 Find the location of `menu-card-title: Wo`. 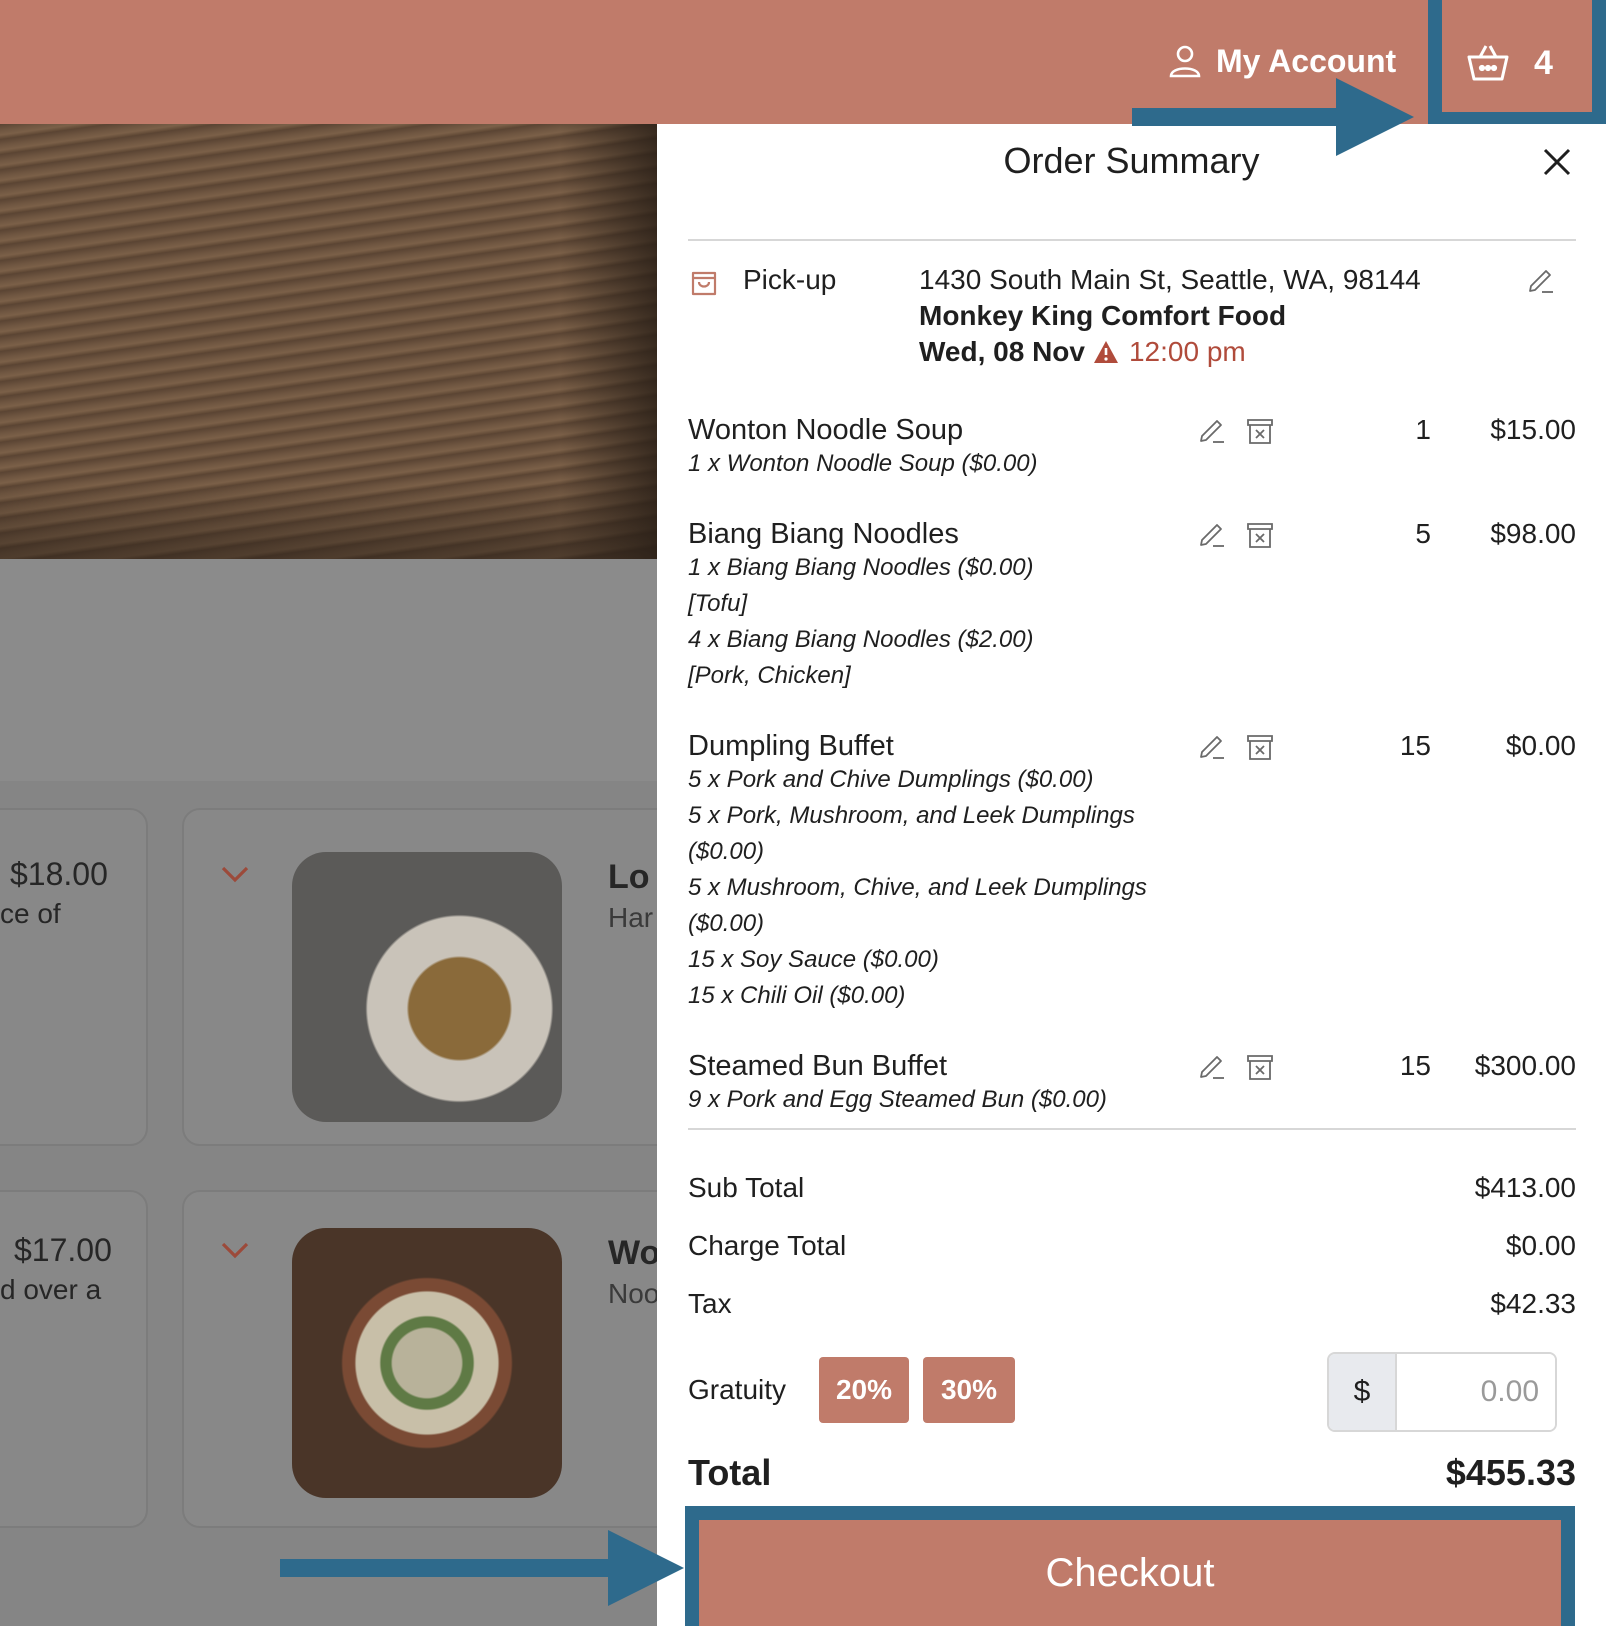

menu-card-title: Wo is located at coordinates (634, 1253).